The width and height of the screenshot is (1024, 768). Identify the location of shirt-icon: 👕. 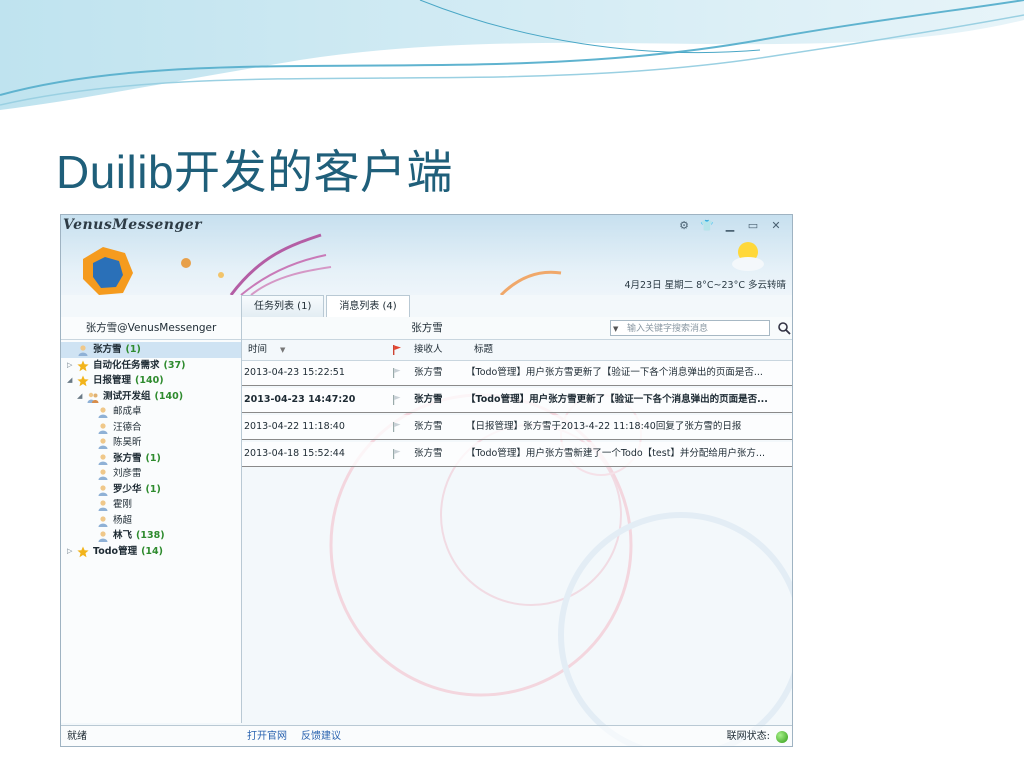
(707, 226).